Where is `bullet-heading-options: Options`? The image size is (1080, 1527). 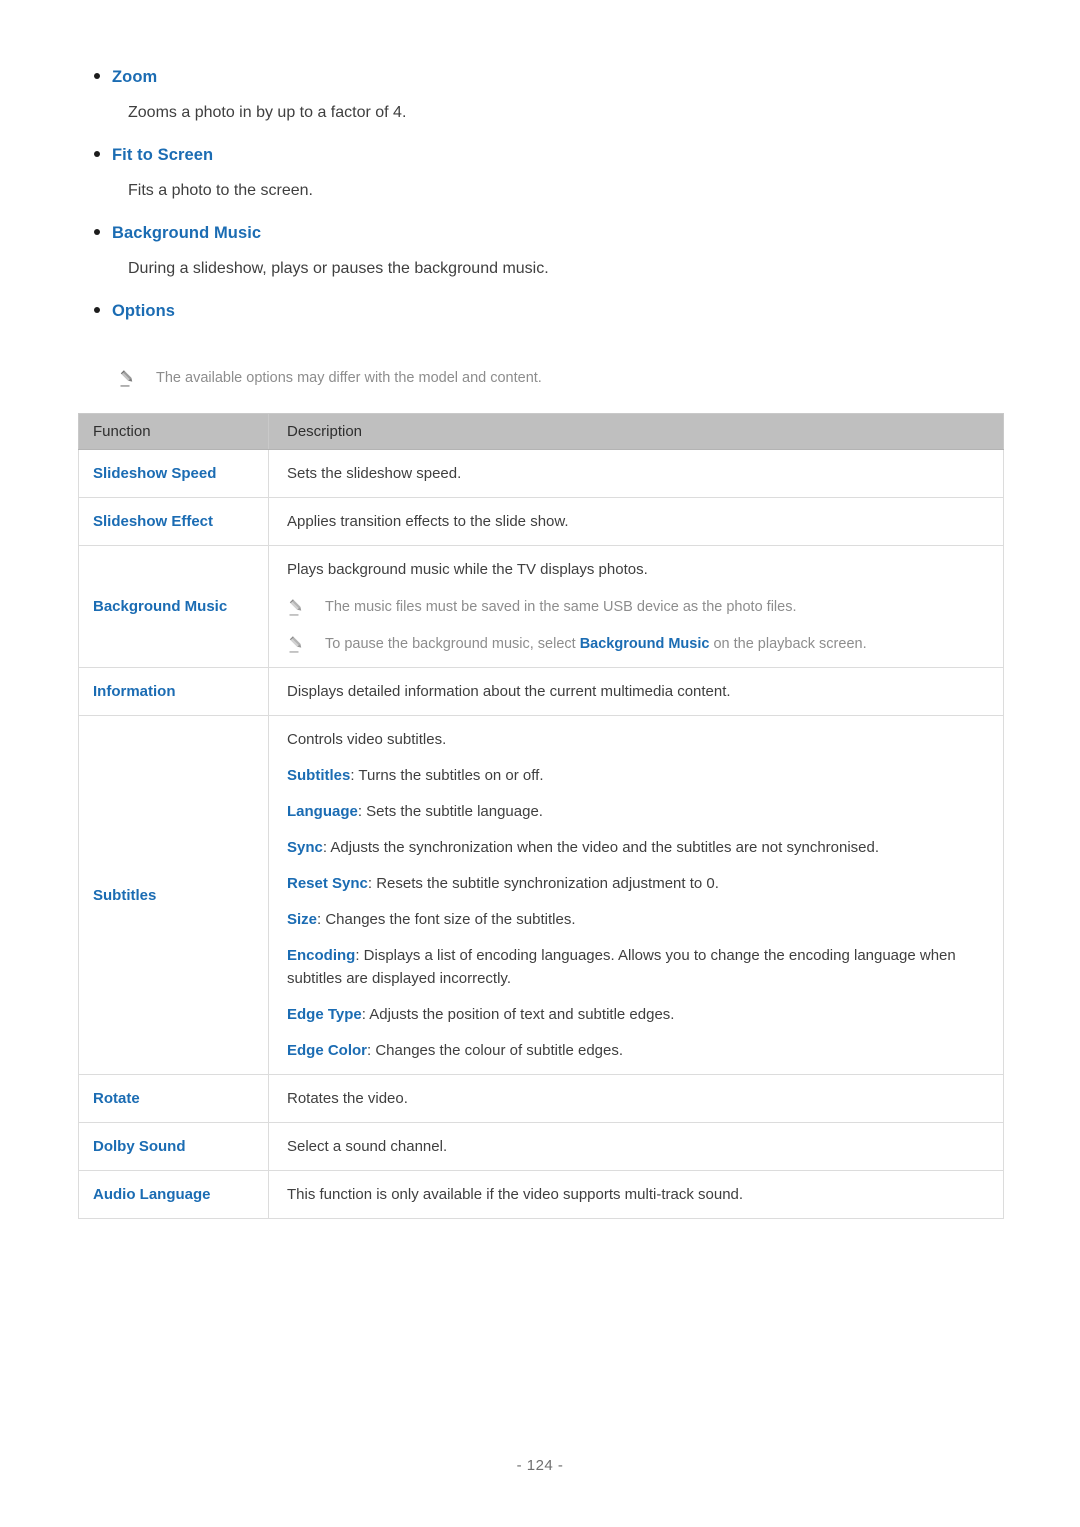
bullet-heading-options: Options is located at coordinates (144, 311).